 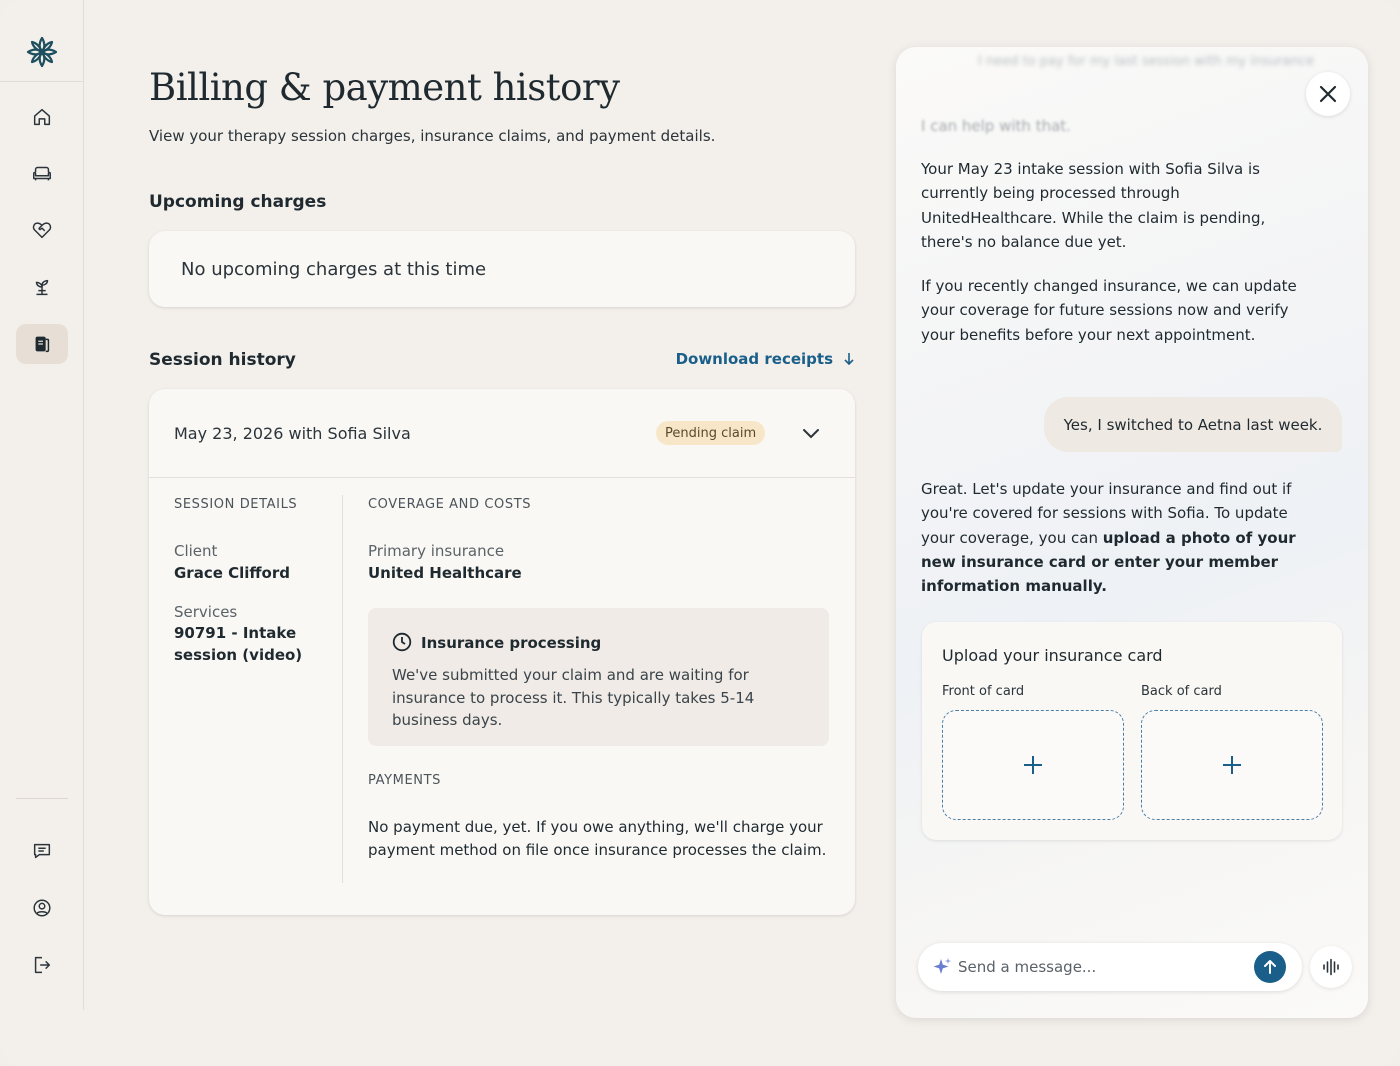 I want to click on nav-sessions, so click(x=42, y=173).